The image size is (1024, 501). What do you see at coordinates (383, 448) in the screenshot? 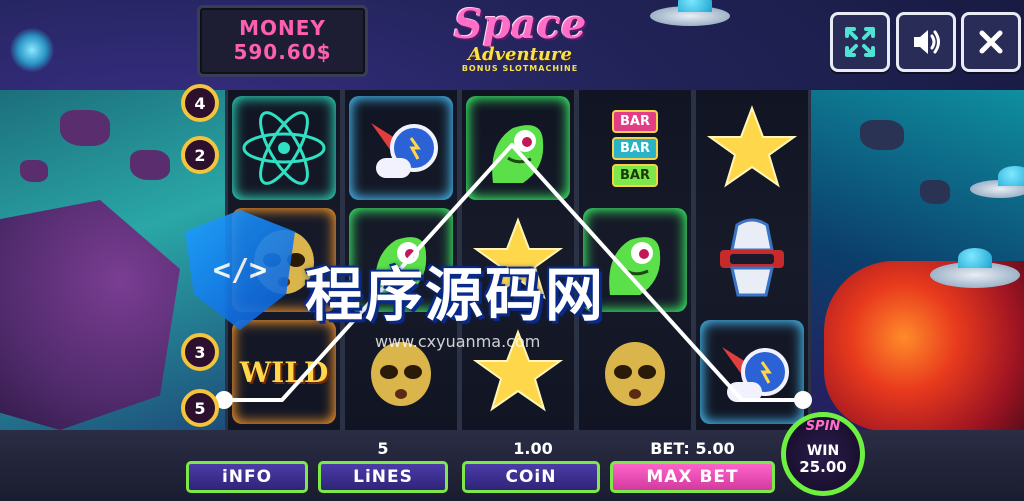
I see `lines-value: 5` at bounding box center [383, 448].